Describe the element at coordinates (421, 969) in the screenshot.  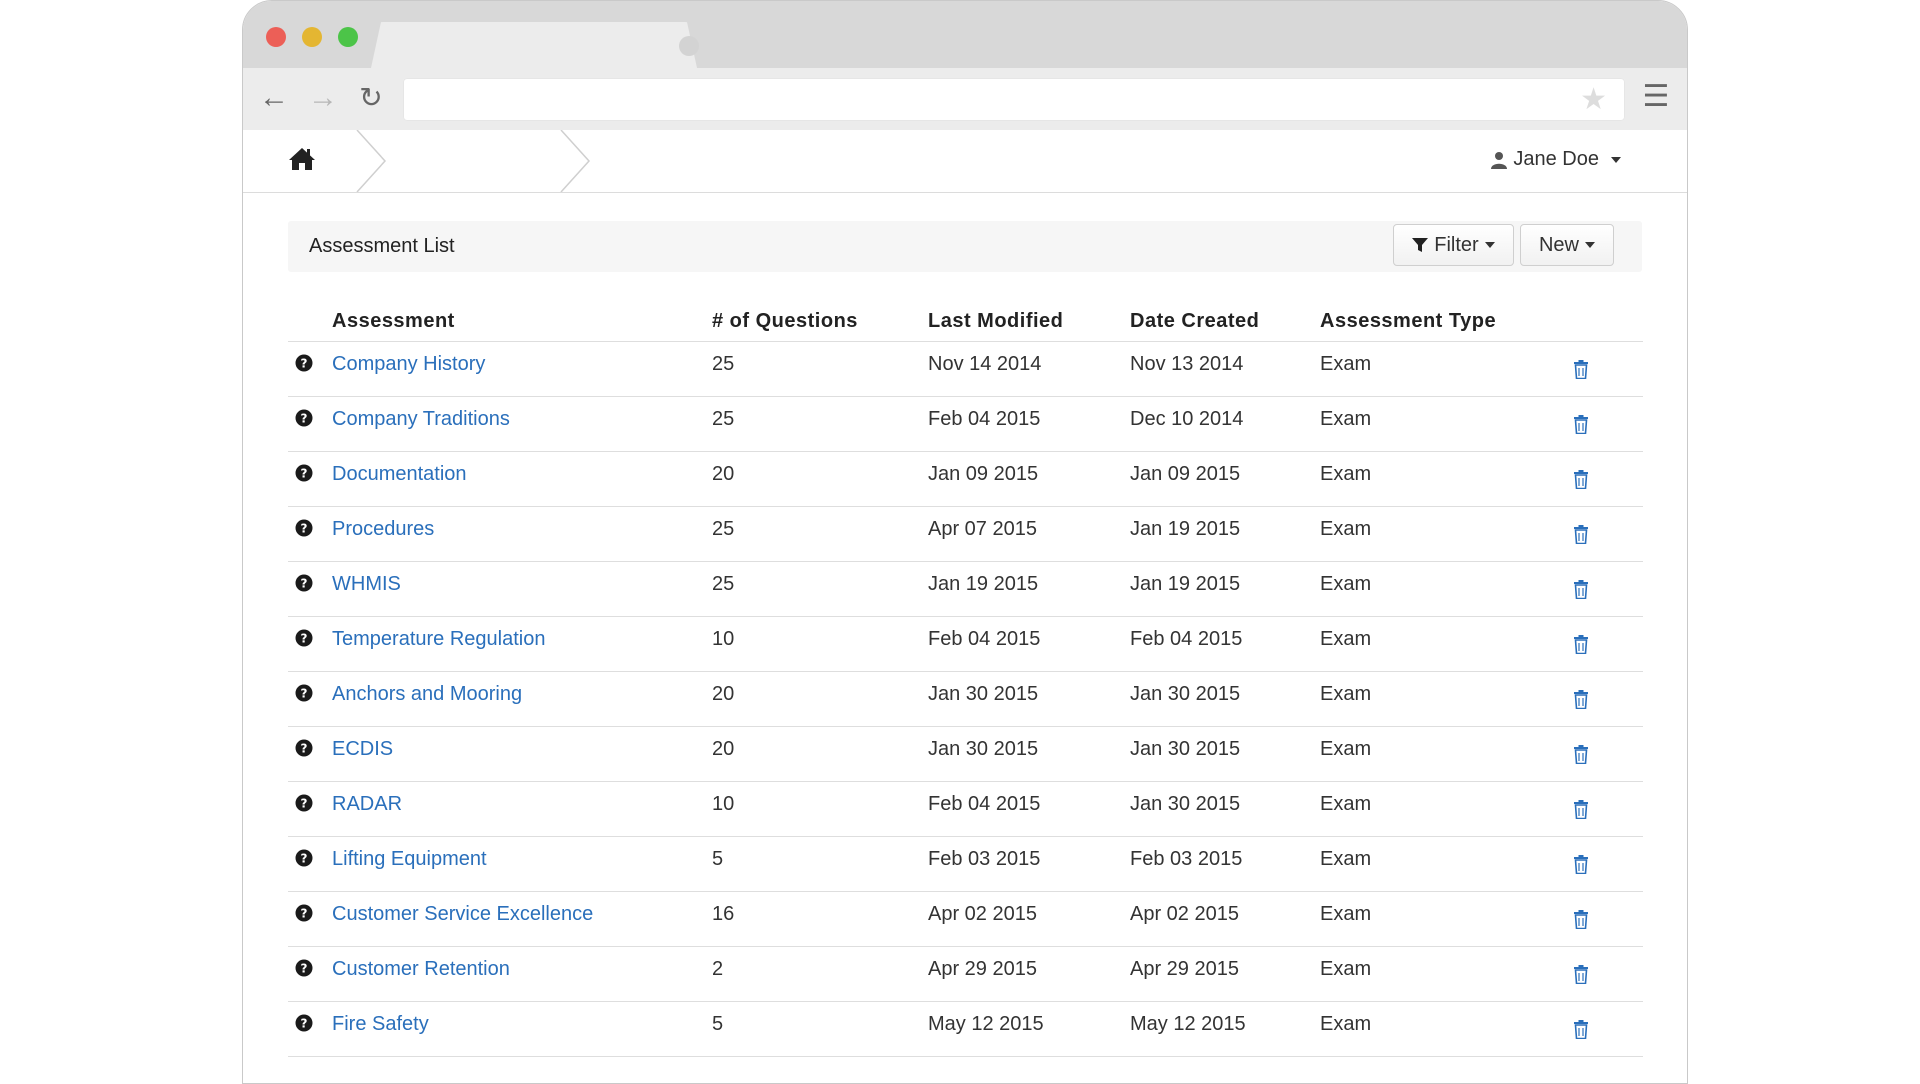
I see `assessment-link: Customer Retention` at that location.